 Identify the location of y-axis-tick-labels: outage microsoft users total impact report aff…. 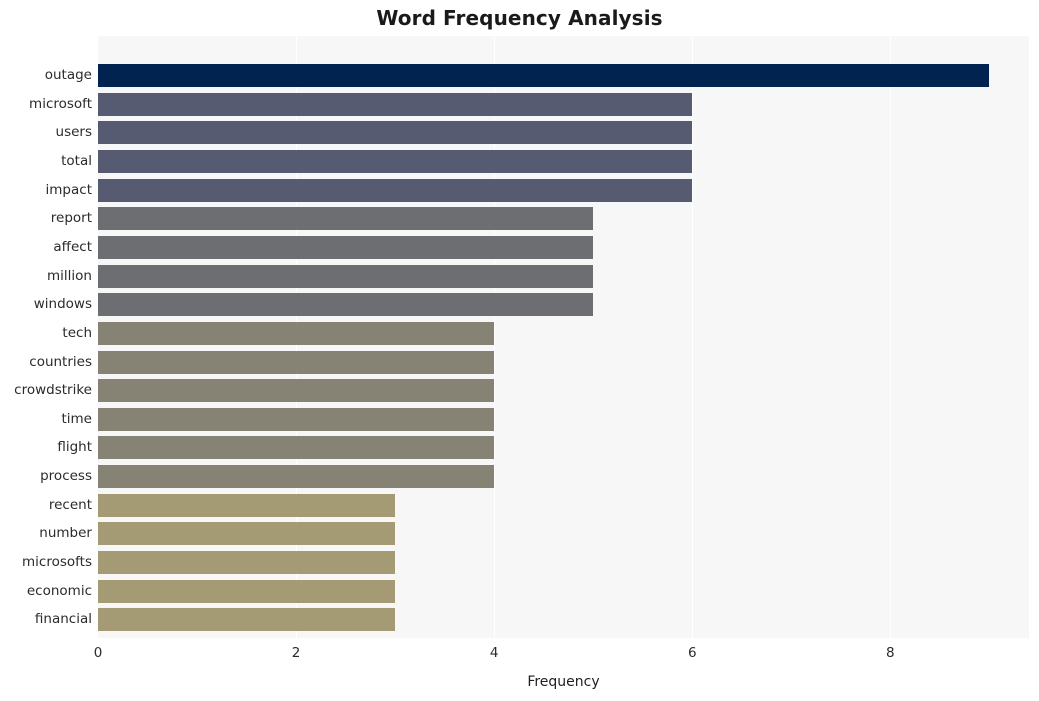
(46, 337).